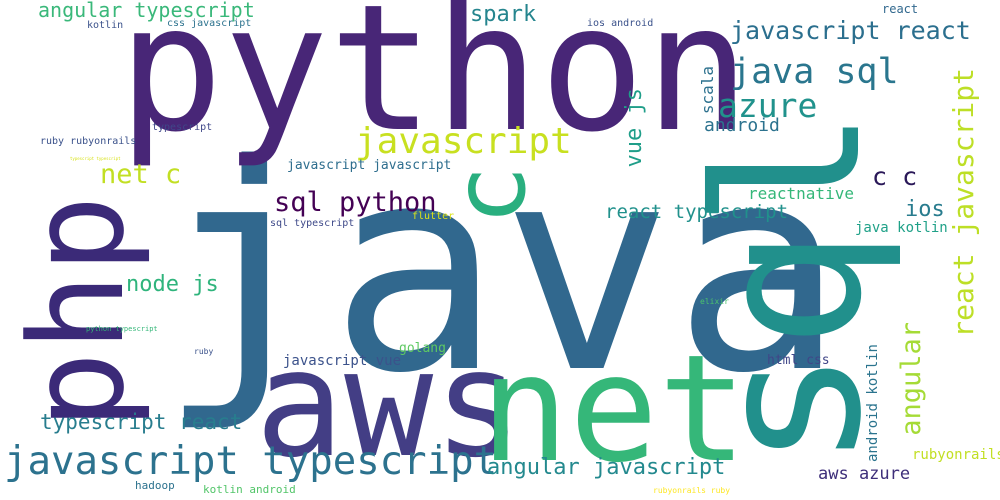  What do you see at coordinates (900, 9) in the screenshot?
I see `word-react: react` at bounding box center [900, 9].